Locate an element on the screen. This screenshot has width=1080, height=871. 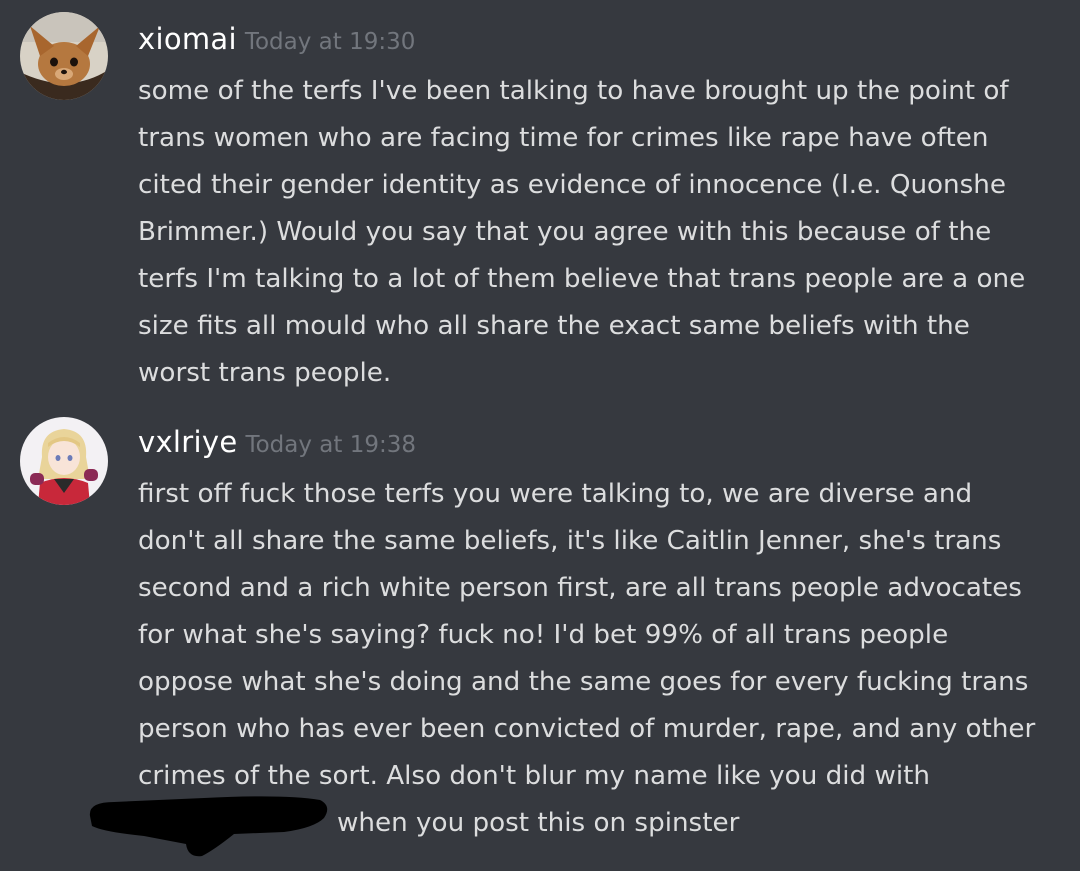
message-header: xiomai Today at 19:30 is located at coordinates (276, 39).